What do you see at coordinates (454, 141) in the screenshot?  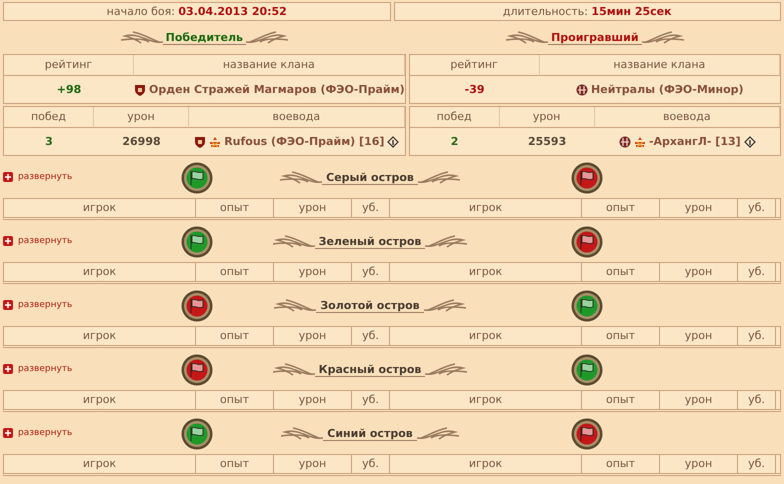 I see `wins-value: 2` at bounding box center [454, 141].